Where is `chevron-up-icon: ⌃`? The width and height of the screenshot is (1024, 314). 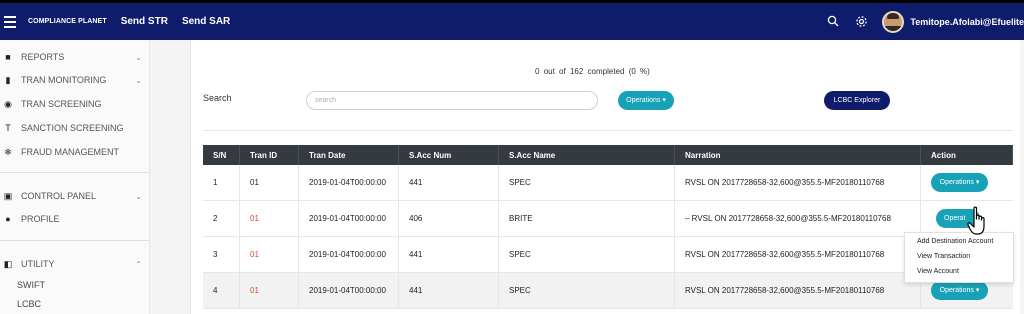 chevron-up-icon: ⌃ is located at coordinates (138, 264).